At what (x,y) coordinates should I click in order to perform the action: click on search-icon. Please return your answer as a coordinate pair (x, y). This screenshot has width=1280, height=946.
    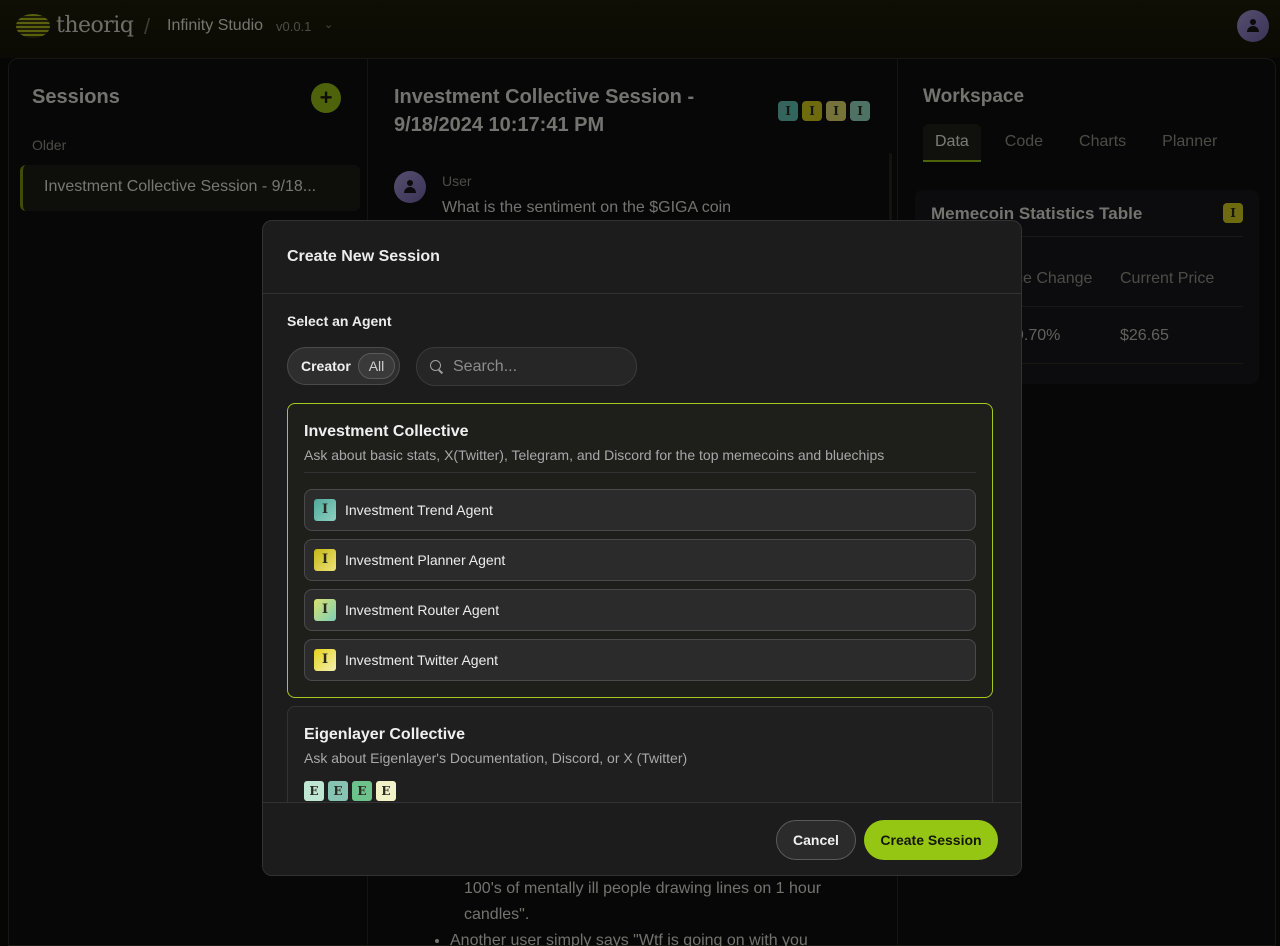
    Looking at the image, I should click on (436, 366).